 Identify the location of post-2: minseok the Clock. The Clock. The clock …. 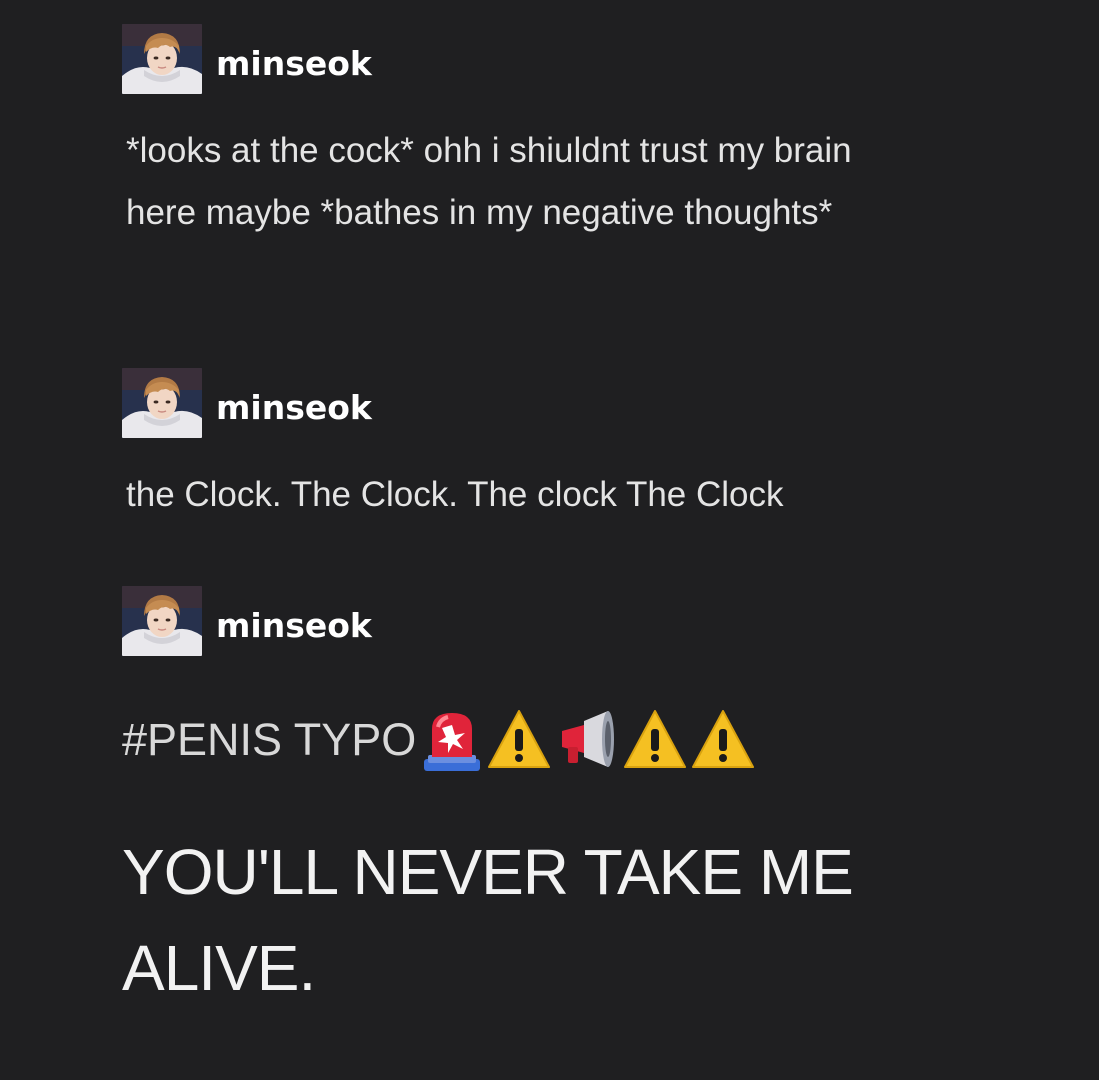
(592, 447).